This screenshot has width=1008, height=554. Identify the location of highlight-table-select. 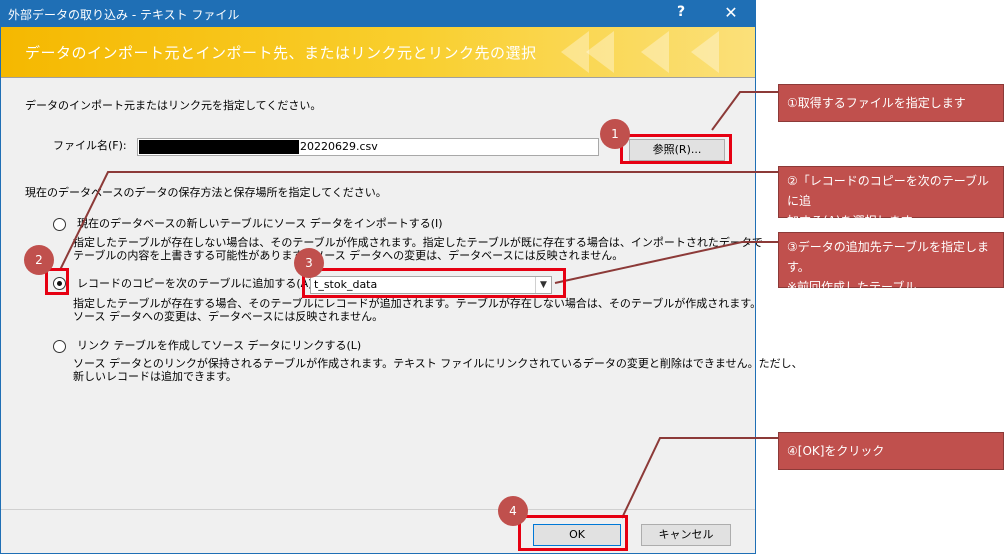
(434, 283).